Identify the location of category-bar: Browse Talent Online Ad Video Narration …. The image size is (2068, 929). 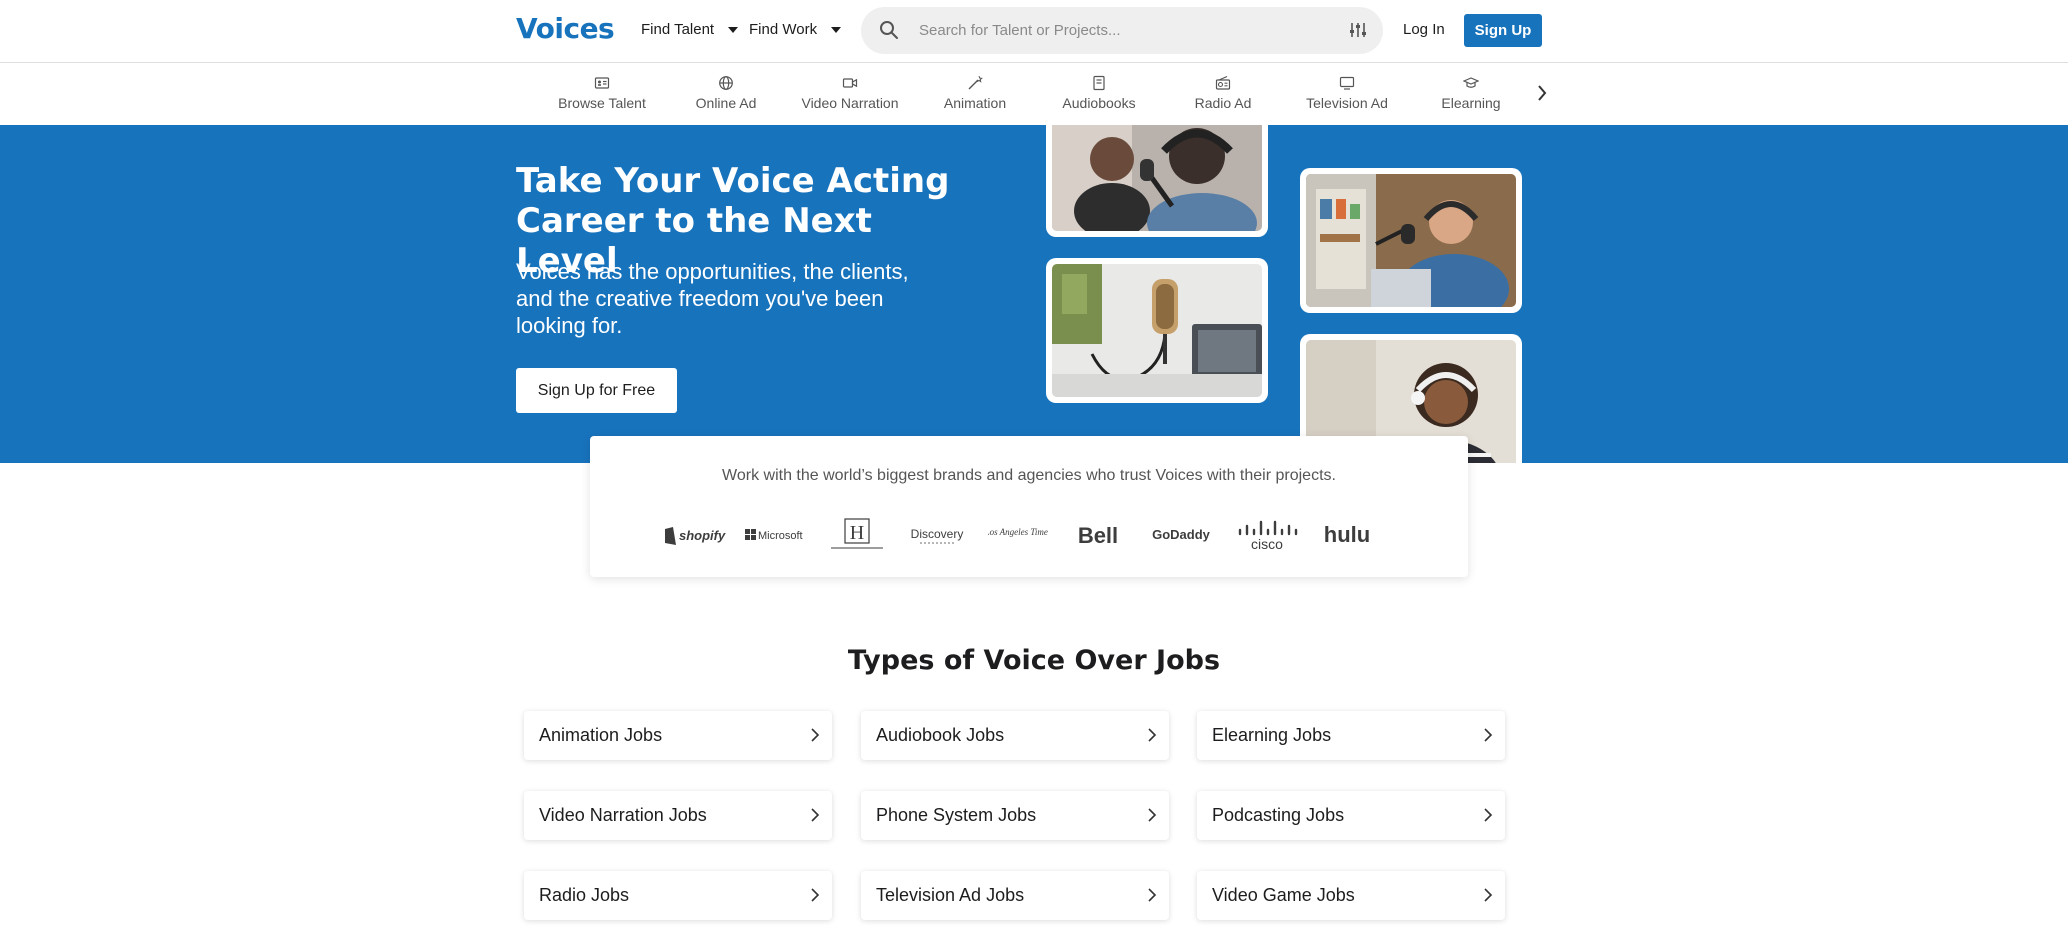
(1034, 94).